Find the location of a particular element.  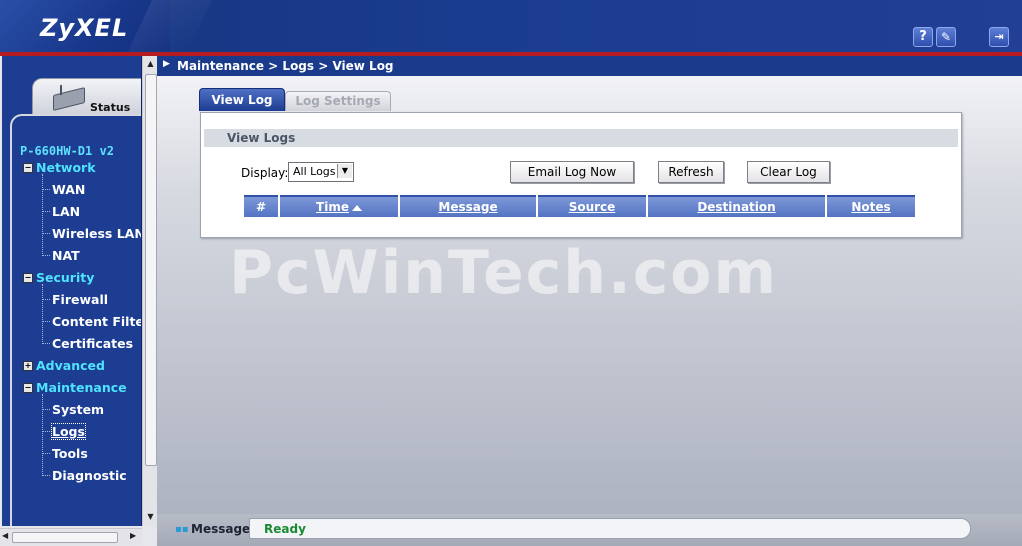

breadcrumb-bar: ▶ Maintenance > Logs > View Log is located at coordinates (589, 66).